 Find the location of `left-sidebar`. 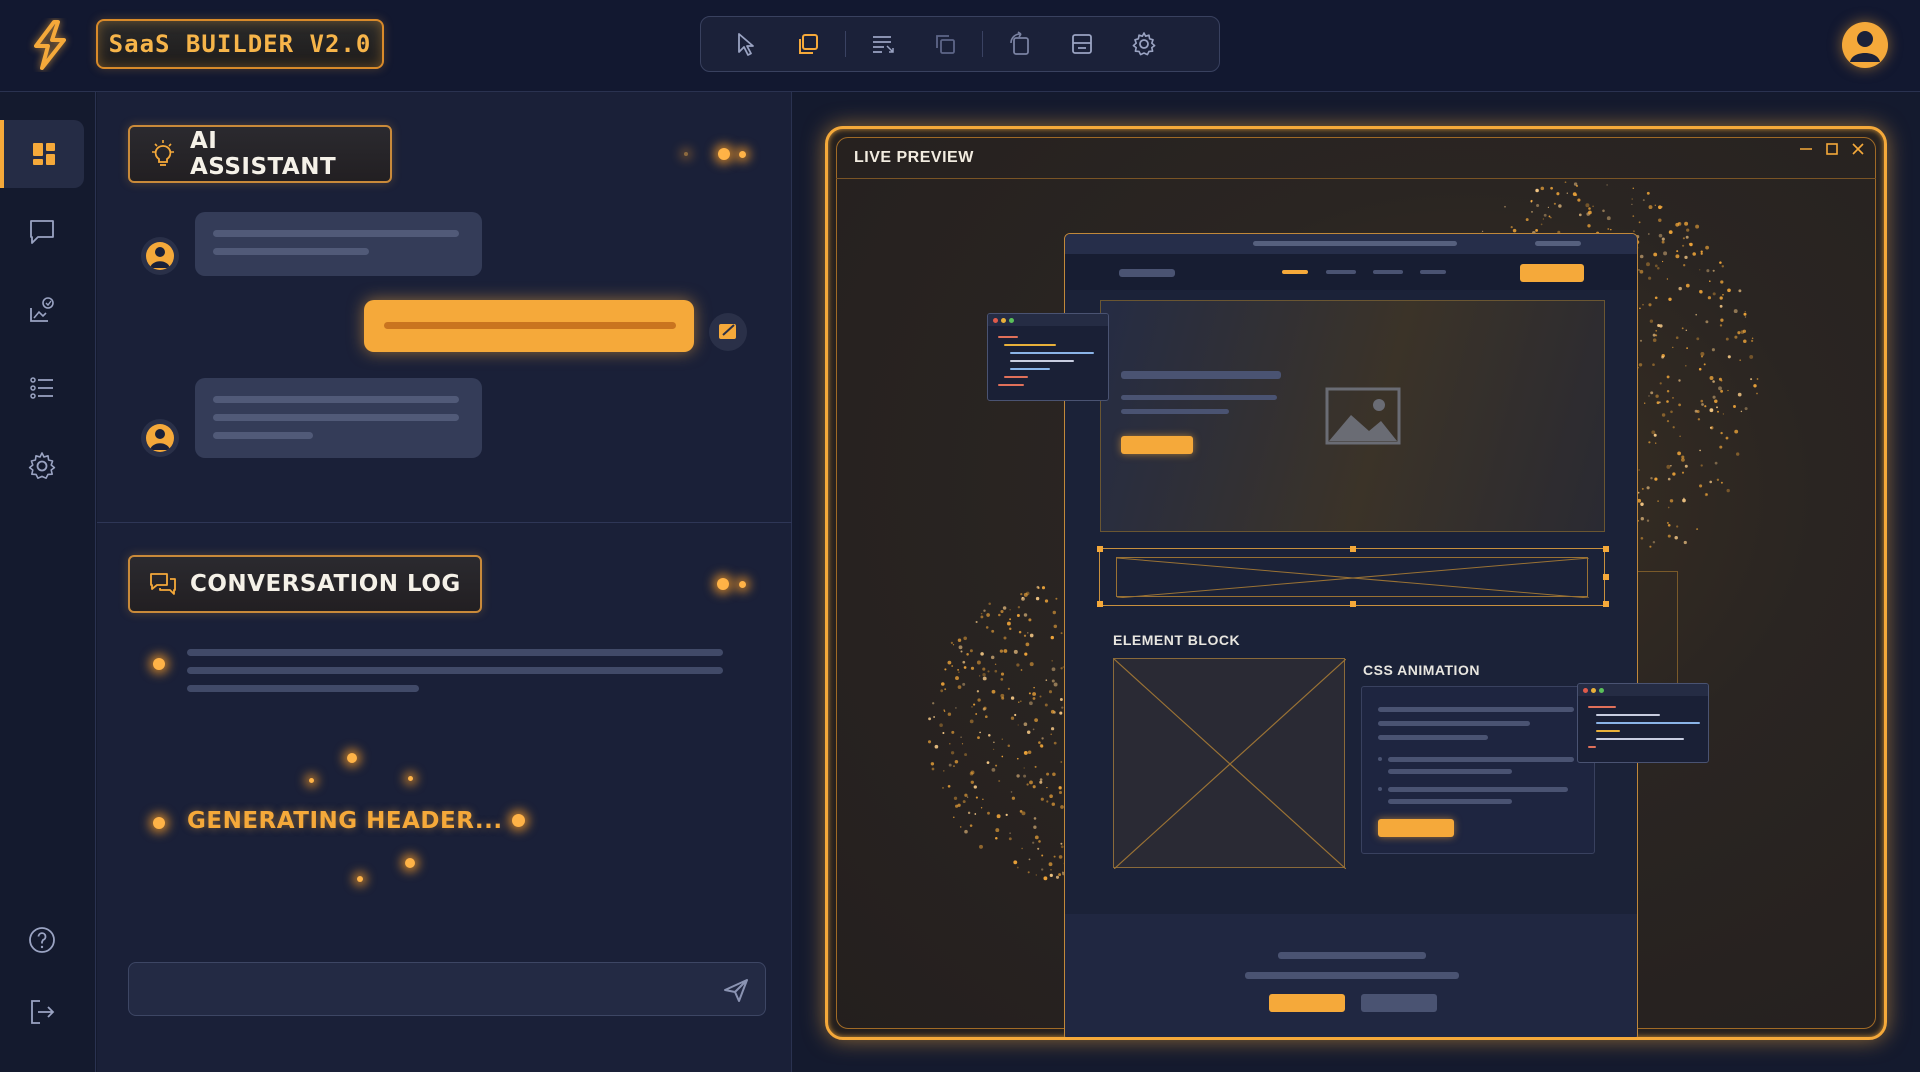

left-sidebar is located at coordinates (48, 582).